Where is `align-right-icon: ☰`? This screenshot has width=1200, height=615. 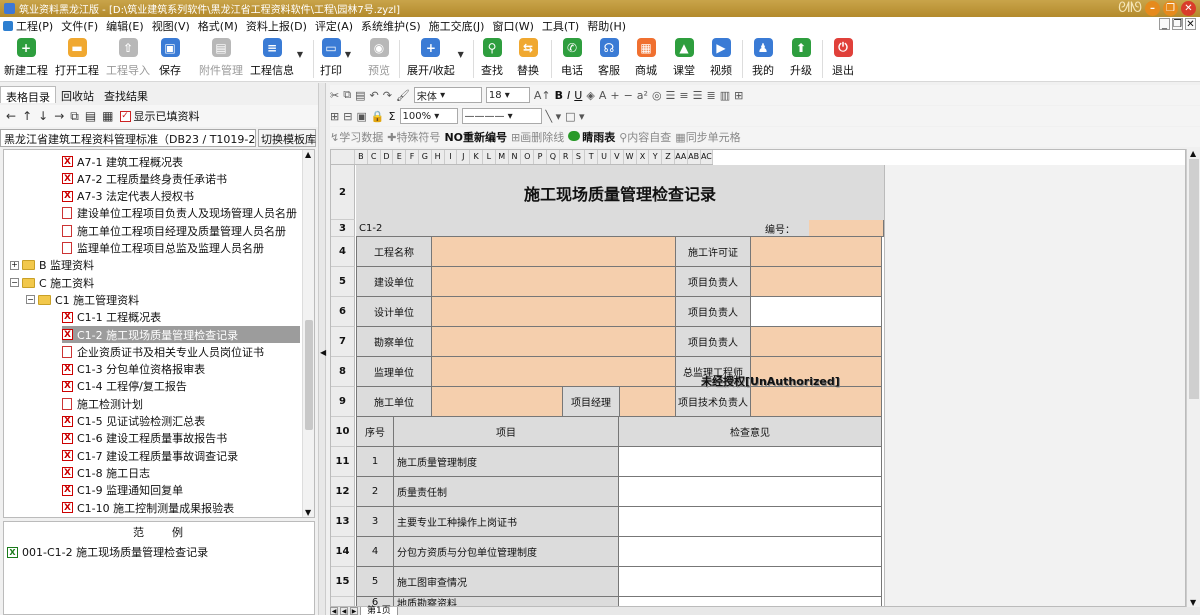
align-right-icon: ☰ is located at coordinates (698, 95).